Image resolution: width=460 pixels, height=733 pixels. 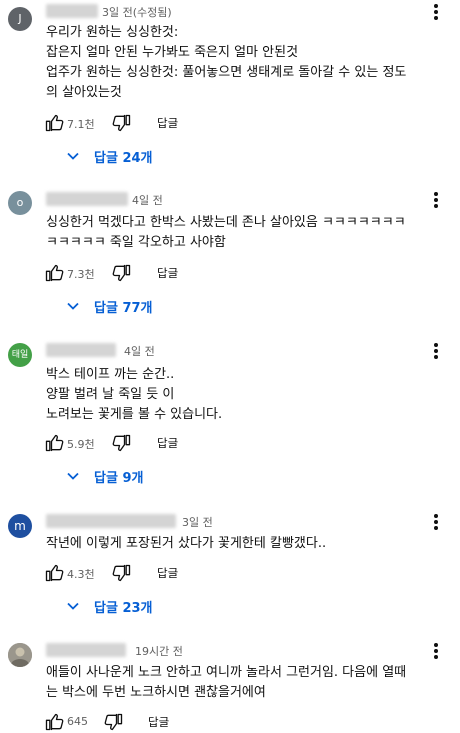 I want to click on comment-actions: 645 답글, so click(x=144, y=722).